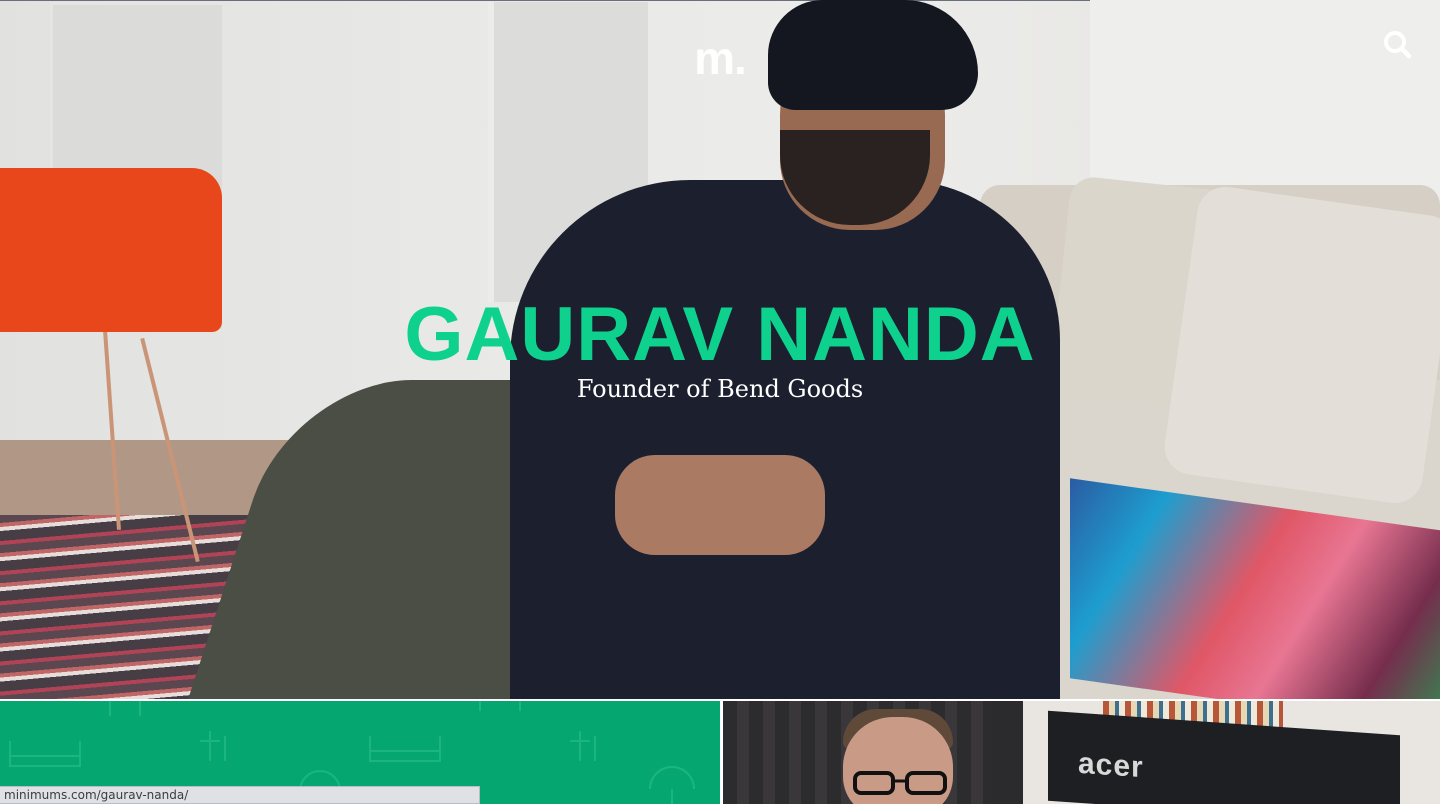 Image resolution: width=1440 pixels, height=804 pixels. What do you see at coordinates (720, 389) in the screenshot?
I see `page-subtitle: Founder of Bend Goods` at bounding box center [720, 389].